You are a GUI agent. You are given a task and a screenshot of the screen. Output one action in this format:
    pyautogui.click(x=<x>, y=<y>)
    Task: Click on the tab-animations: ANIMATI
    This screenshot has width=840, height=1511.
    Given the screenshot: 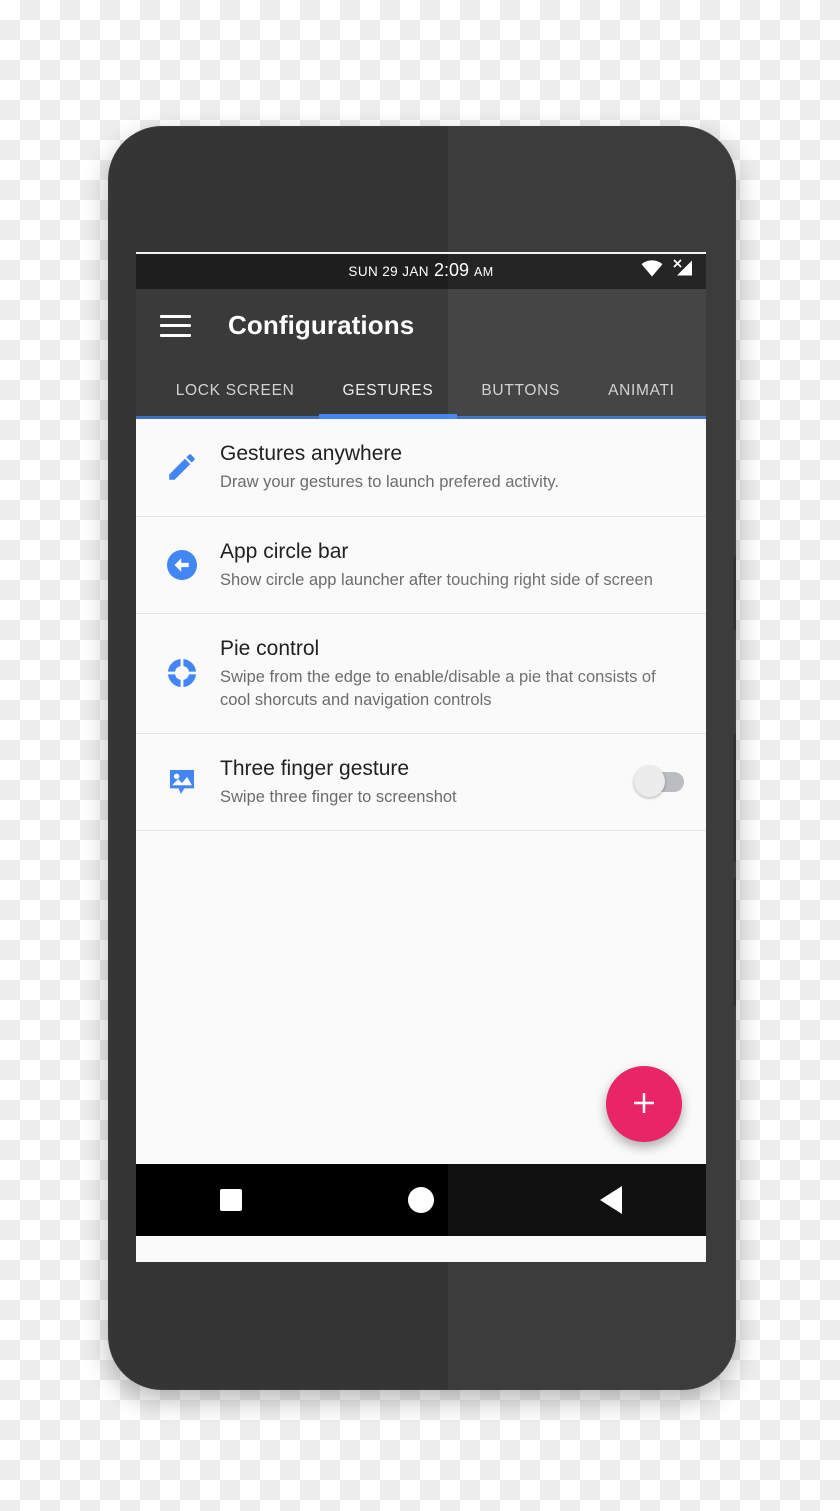 What is the action you would take?
    pyautogui.click(x=641, y=390)
    